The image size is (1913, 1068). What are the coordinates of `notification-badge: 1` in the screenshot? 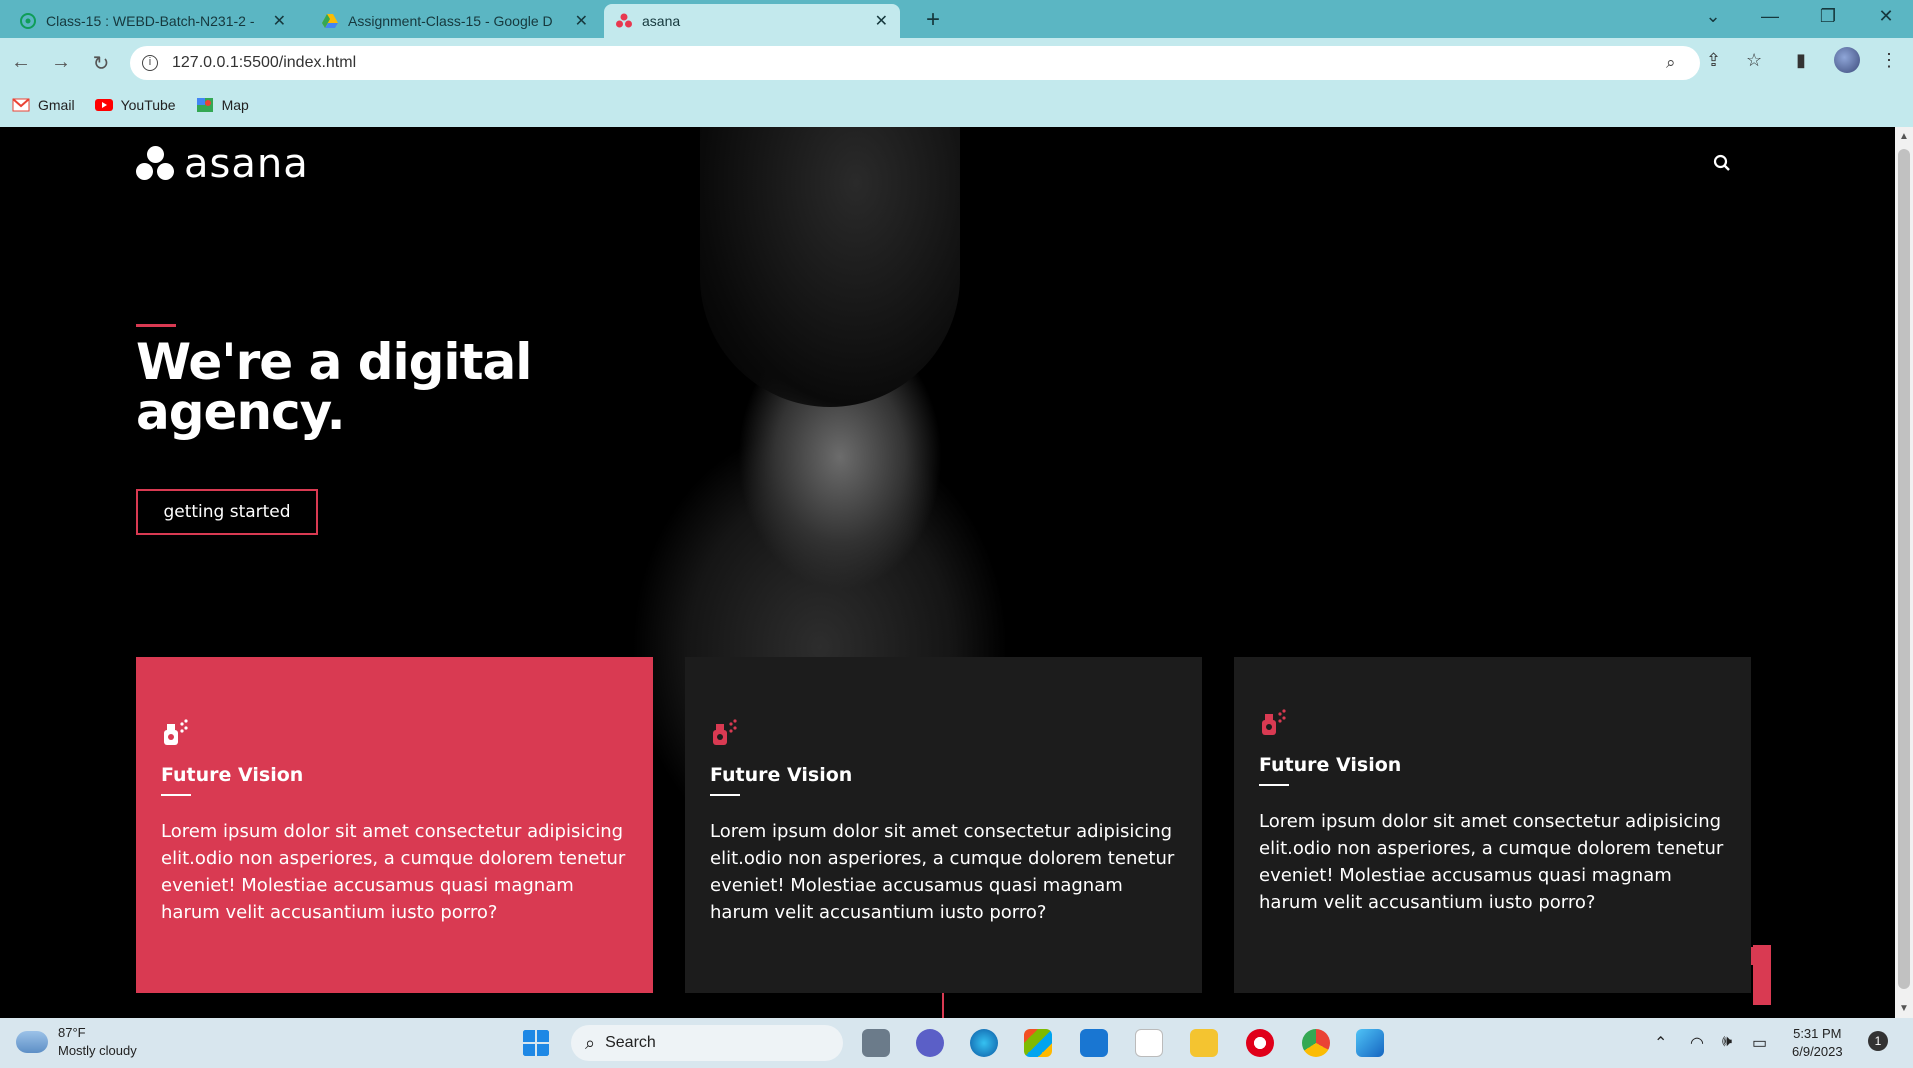 It's located at (1878, 1041).